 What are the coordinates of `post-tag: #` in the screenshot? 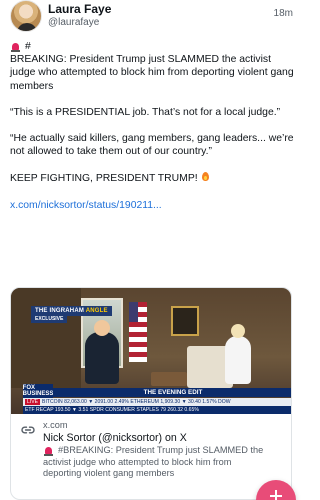 It's located at (28, 46).